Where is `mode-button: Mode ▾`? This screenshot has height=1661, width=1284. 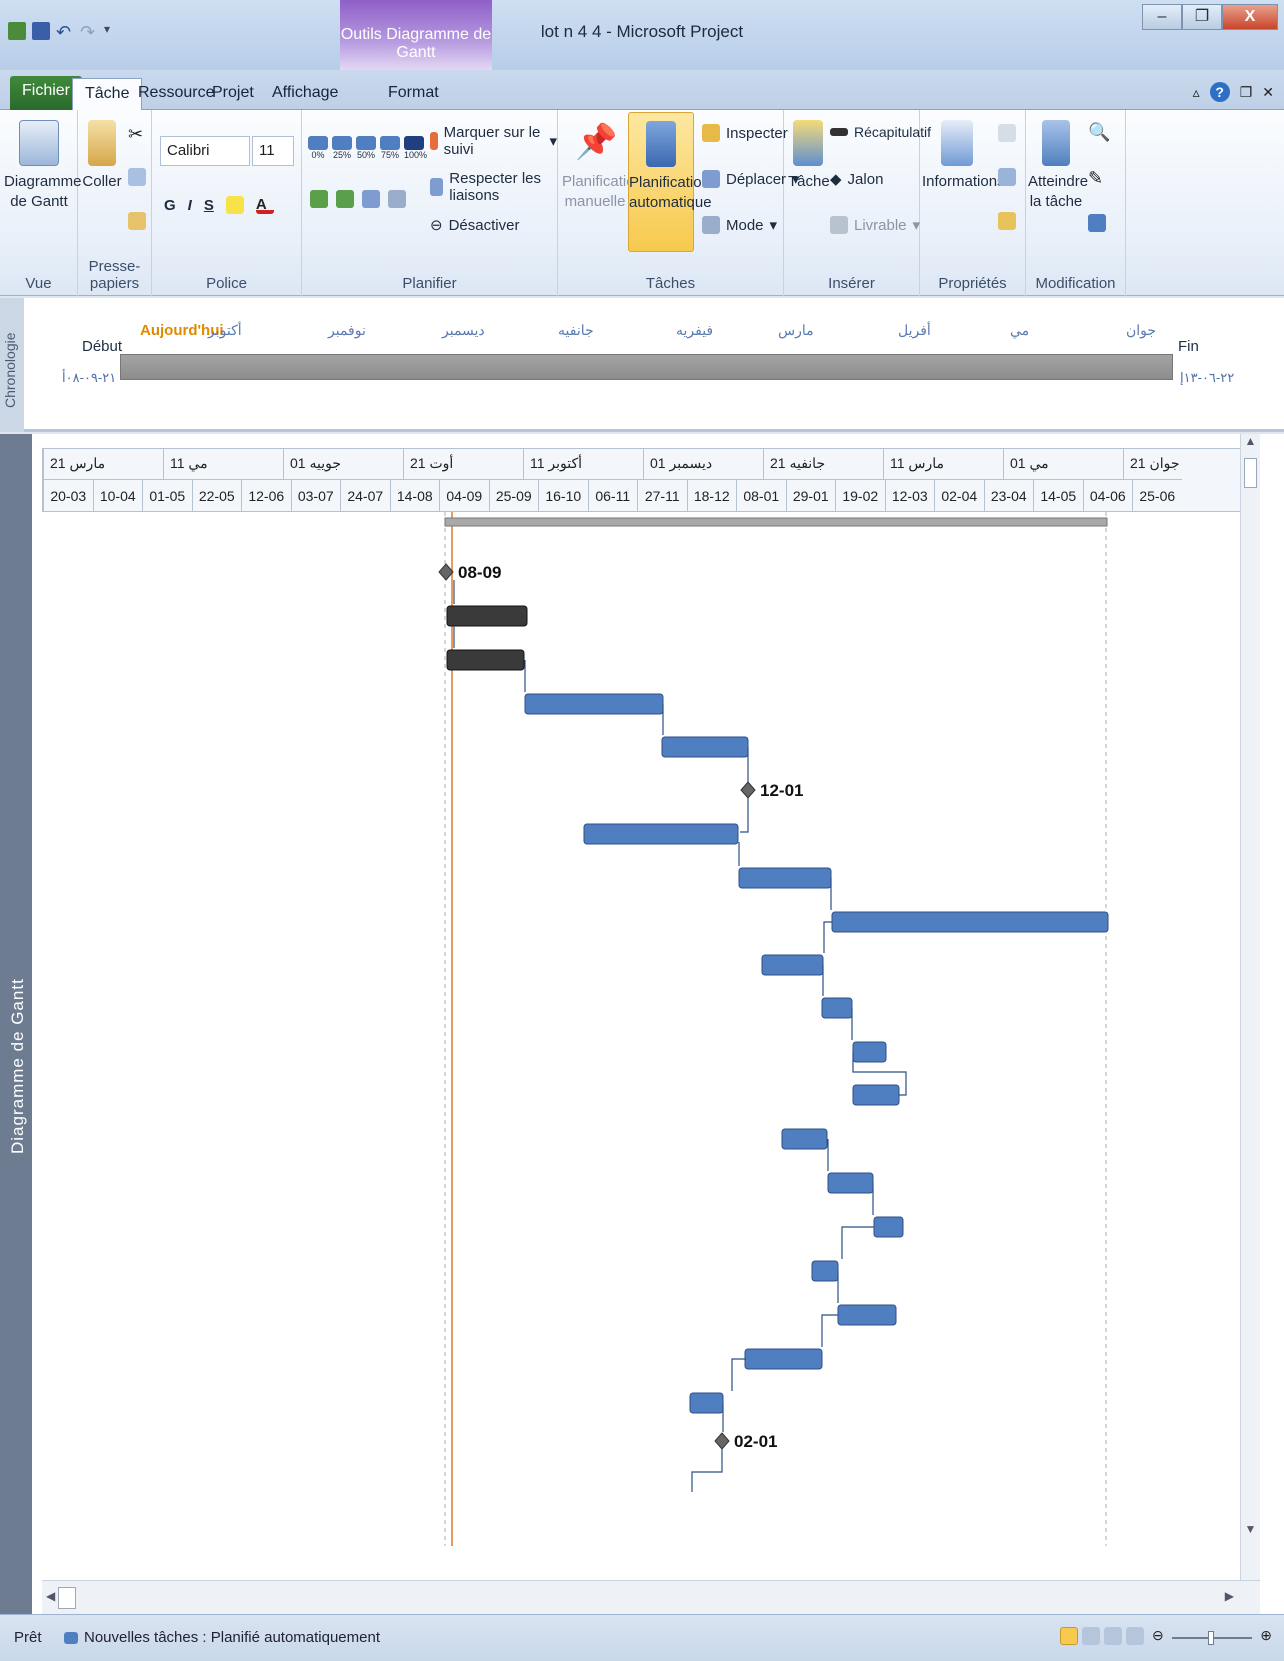
mode-button: Mode ▾ is located at coordinates (739, 225).